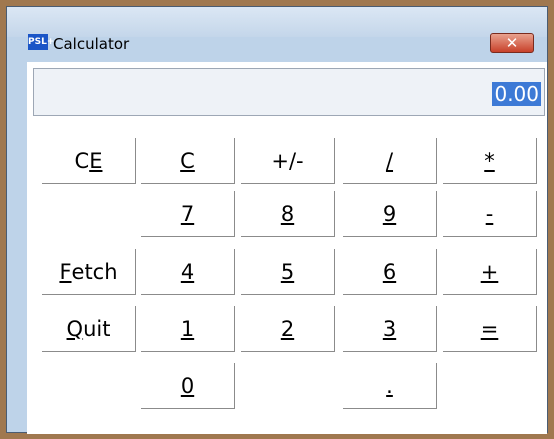  I want to click on window-title: Calculator, so click(91, 44).